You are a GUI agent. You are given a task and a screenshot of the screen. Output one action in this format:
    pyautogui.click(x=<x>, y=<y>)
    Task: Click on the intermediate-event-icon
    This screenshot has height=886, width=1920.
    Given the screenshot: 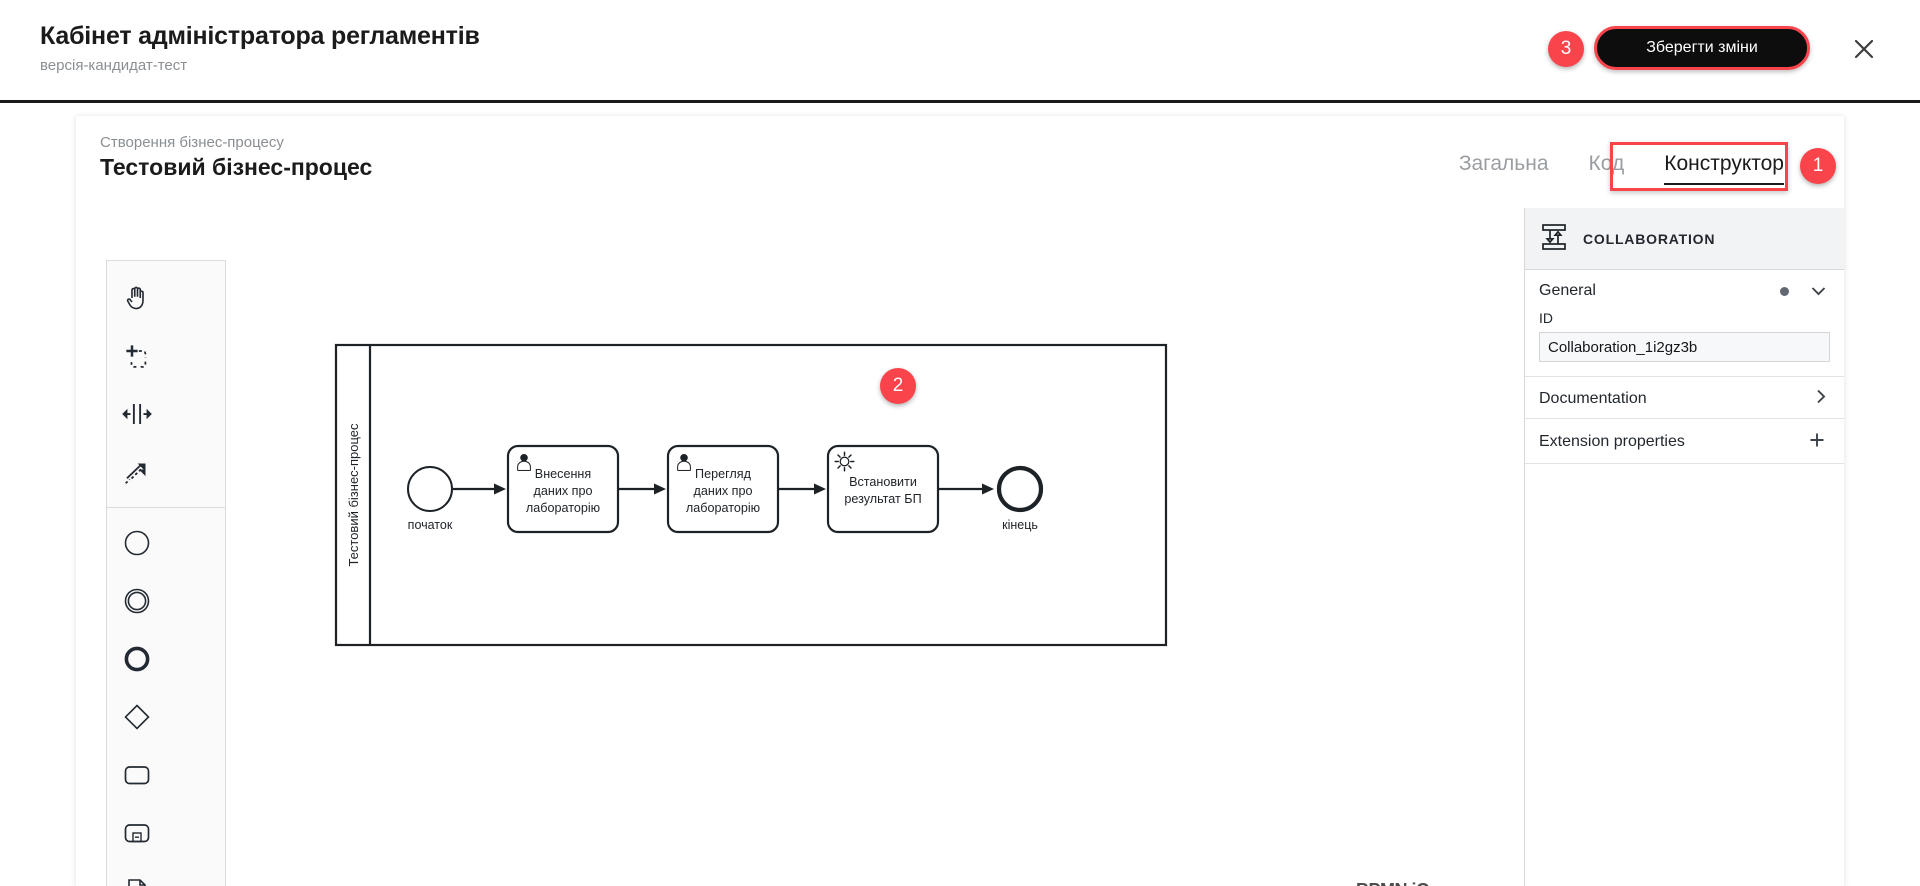 What is the action you would take?
    pyautogui.click(x=137, y=601)
    